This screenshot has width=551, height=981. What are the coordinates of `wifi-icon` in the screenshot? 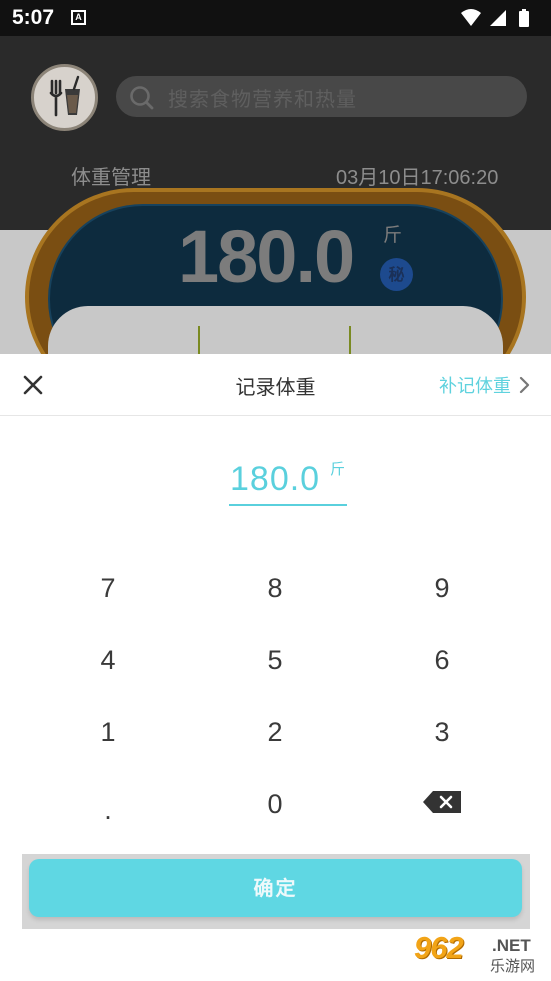 It's located at (471, 17).